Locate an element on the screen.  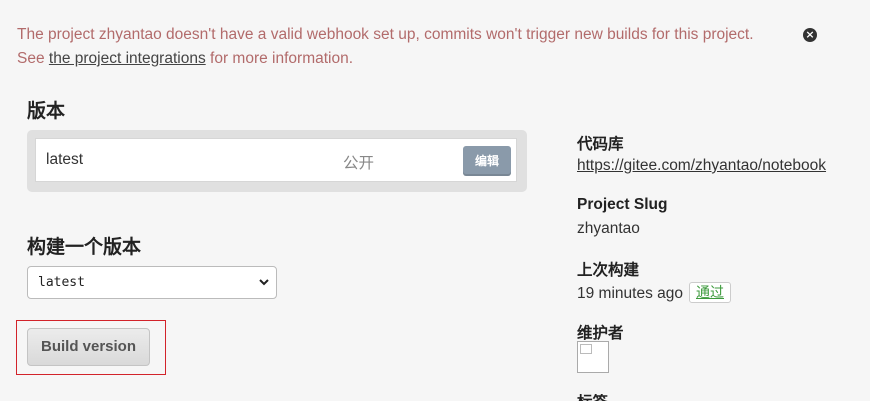
last-build-label: 上次构建 is located at coordinates (608, 270).